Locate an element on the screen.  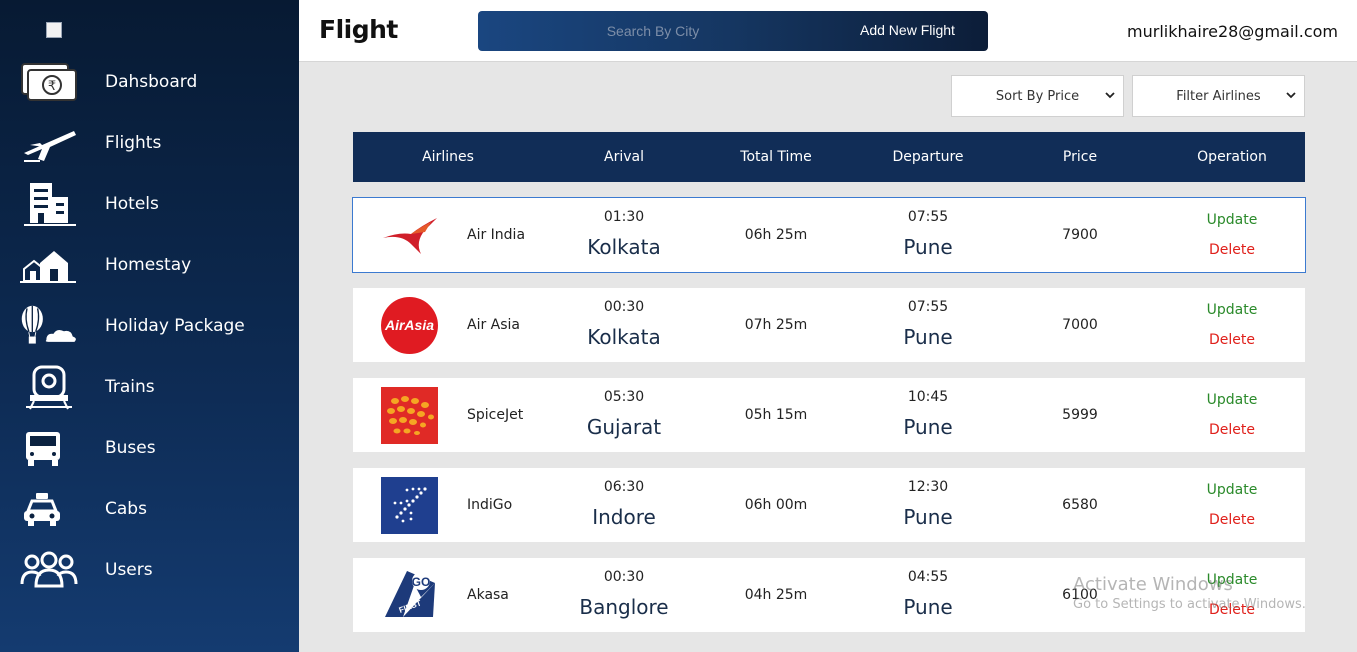
arrival-time: 01:30 is located at coordinates (624, 217).